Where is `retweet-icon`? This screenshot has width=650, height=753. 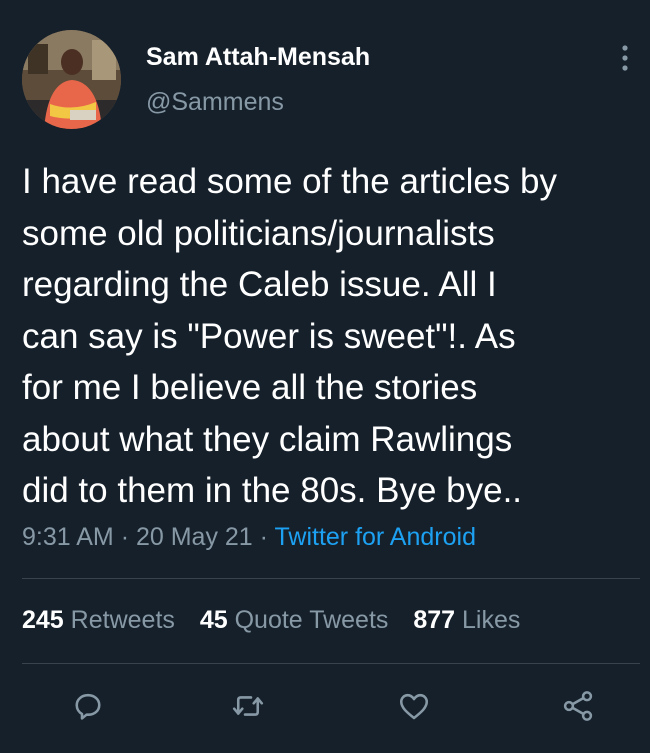
retweet-icon is located at coordinates (248, 706).